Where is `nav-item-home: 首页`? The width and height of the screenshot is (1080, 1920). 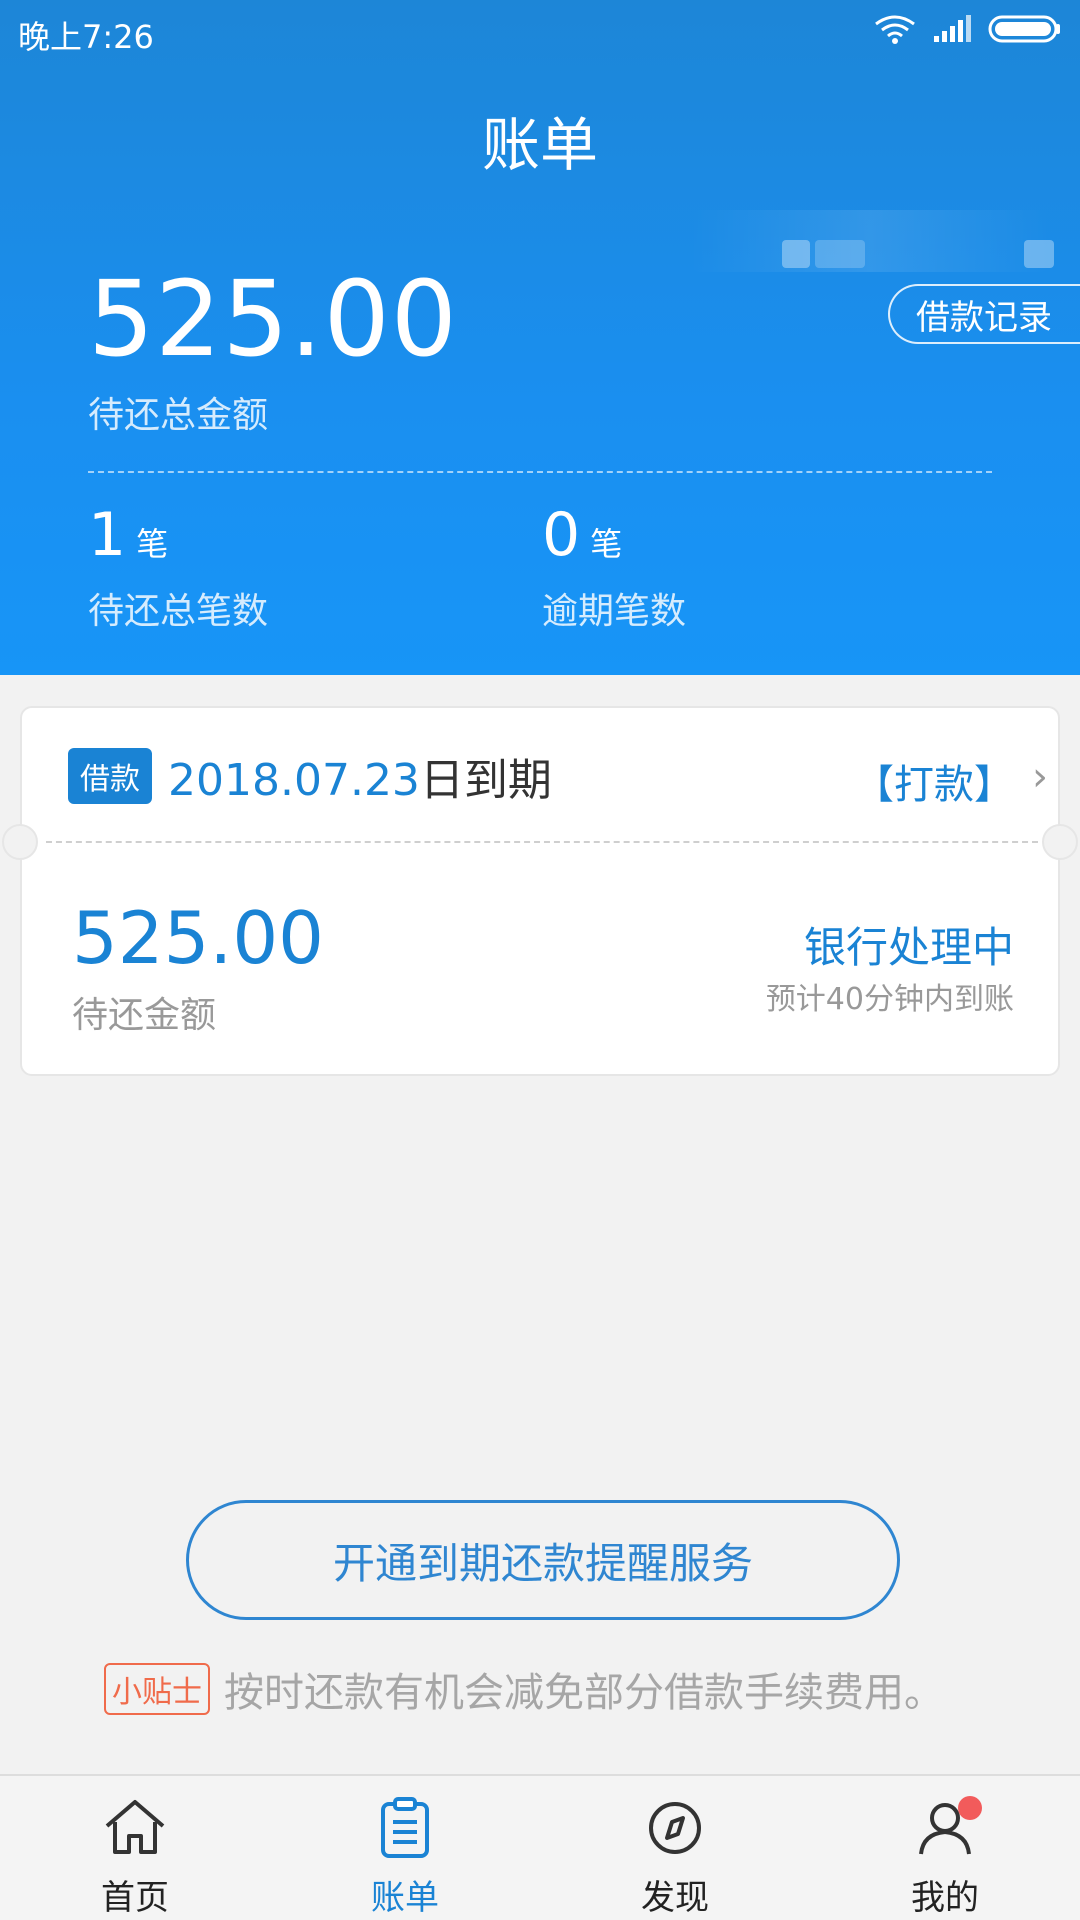 nav-item-home: 首页 is located at coordinates (135, 1848).